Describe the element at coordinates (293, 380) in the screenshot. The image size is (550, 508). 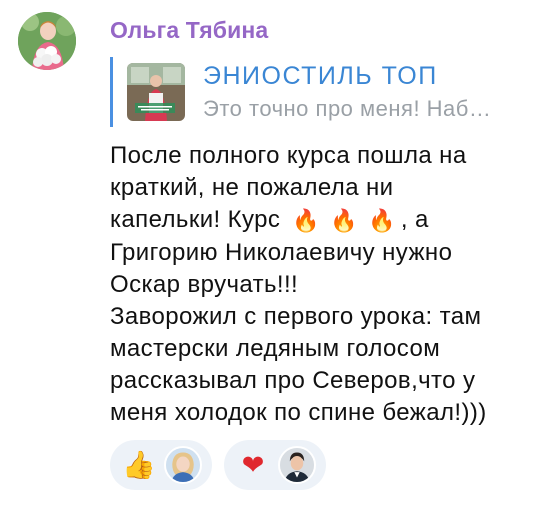
I see `message-line: рассказывал про Северов,что у` at that location.